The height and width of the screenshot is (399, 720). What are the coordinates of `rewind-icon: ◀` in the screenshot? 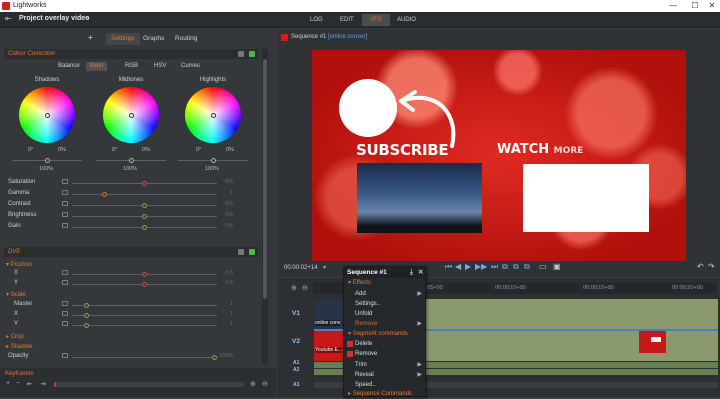 It's located at (458, 267).